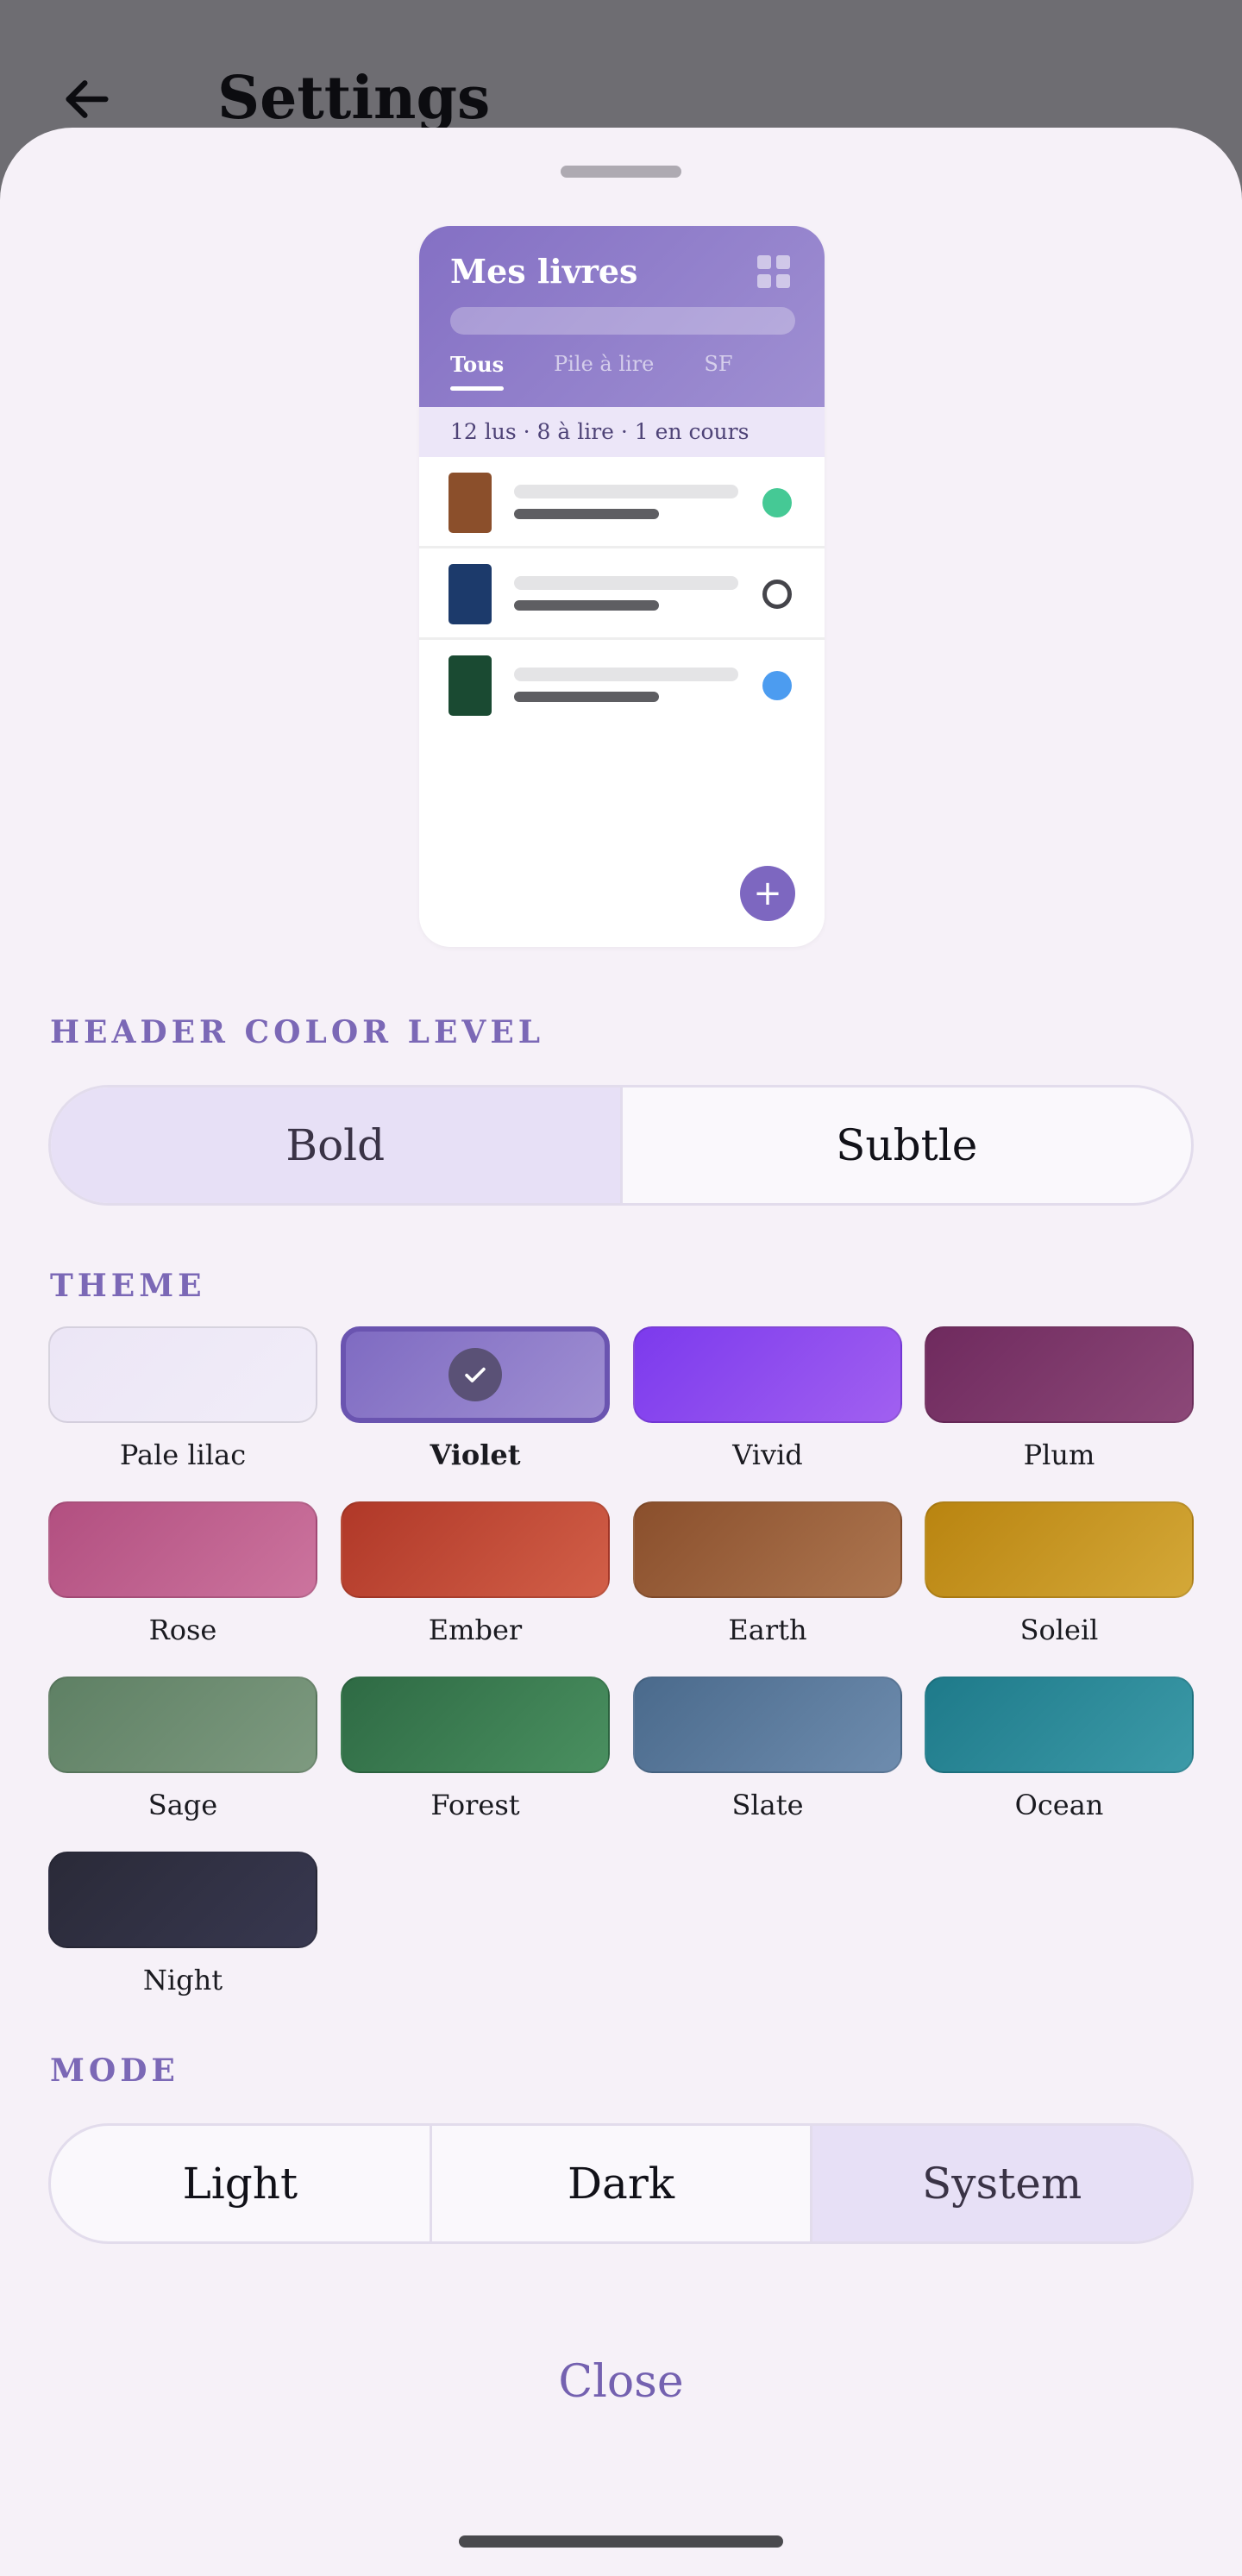 This screenshot has height=2576, width=1242. Describe the element at coordinates (182, 1900) in the screenshot. I see `theme-swatch-night` at that location.